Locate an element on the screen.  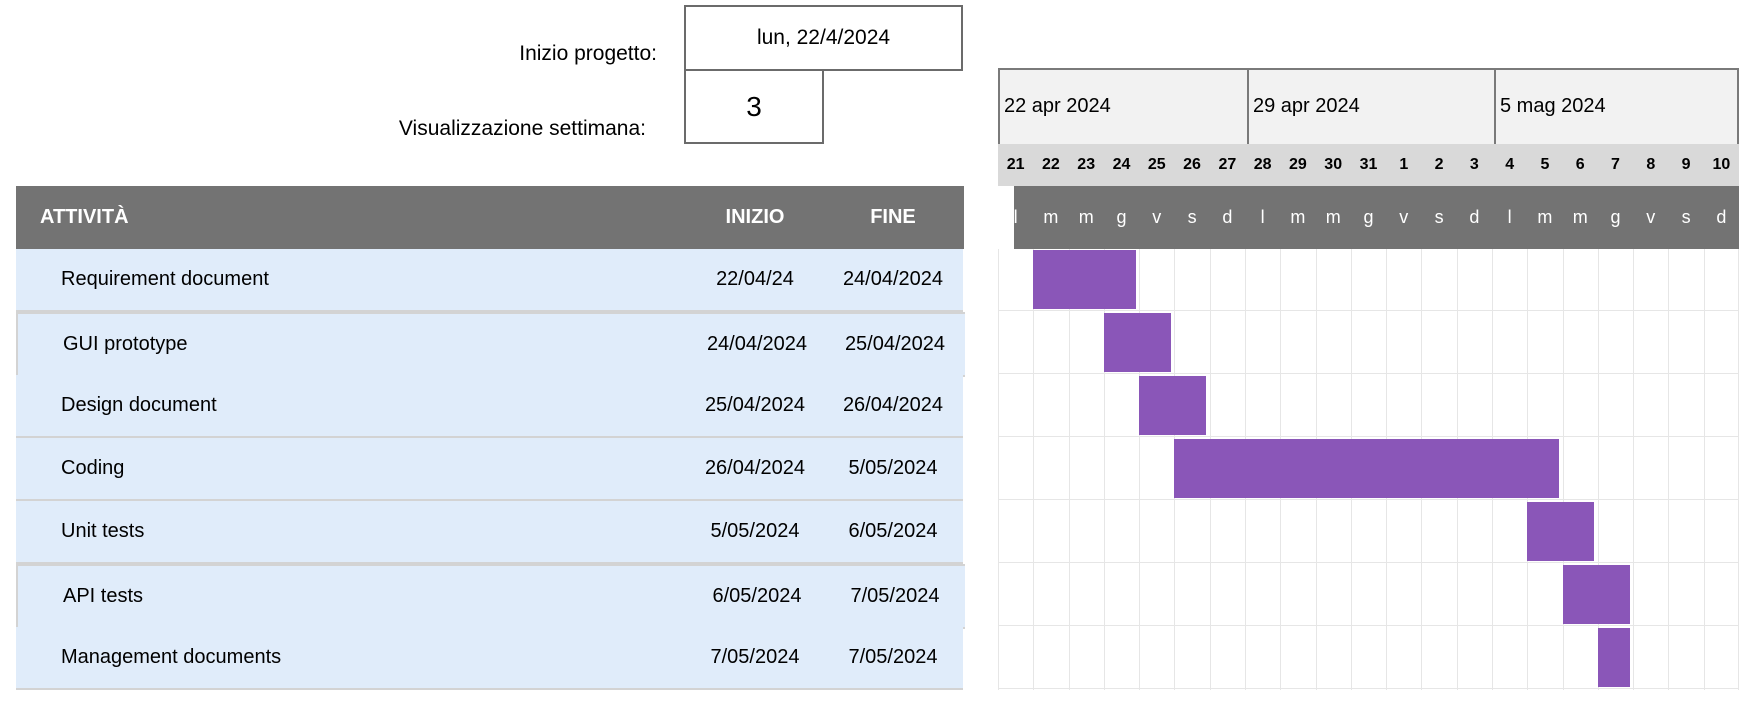
day-number: 7 is located at coordinates (1615, 164).